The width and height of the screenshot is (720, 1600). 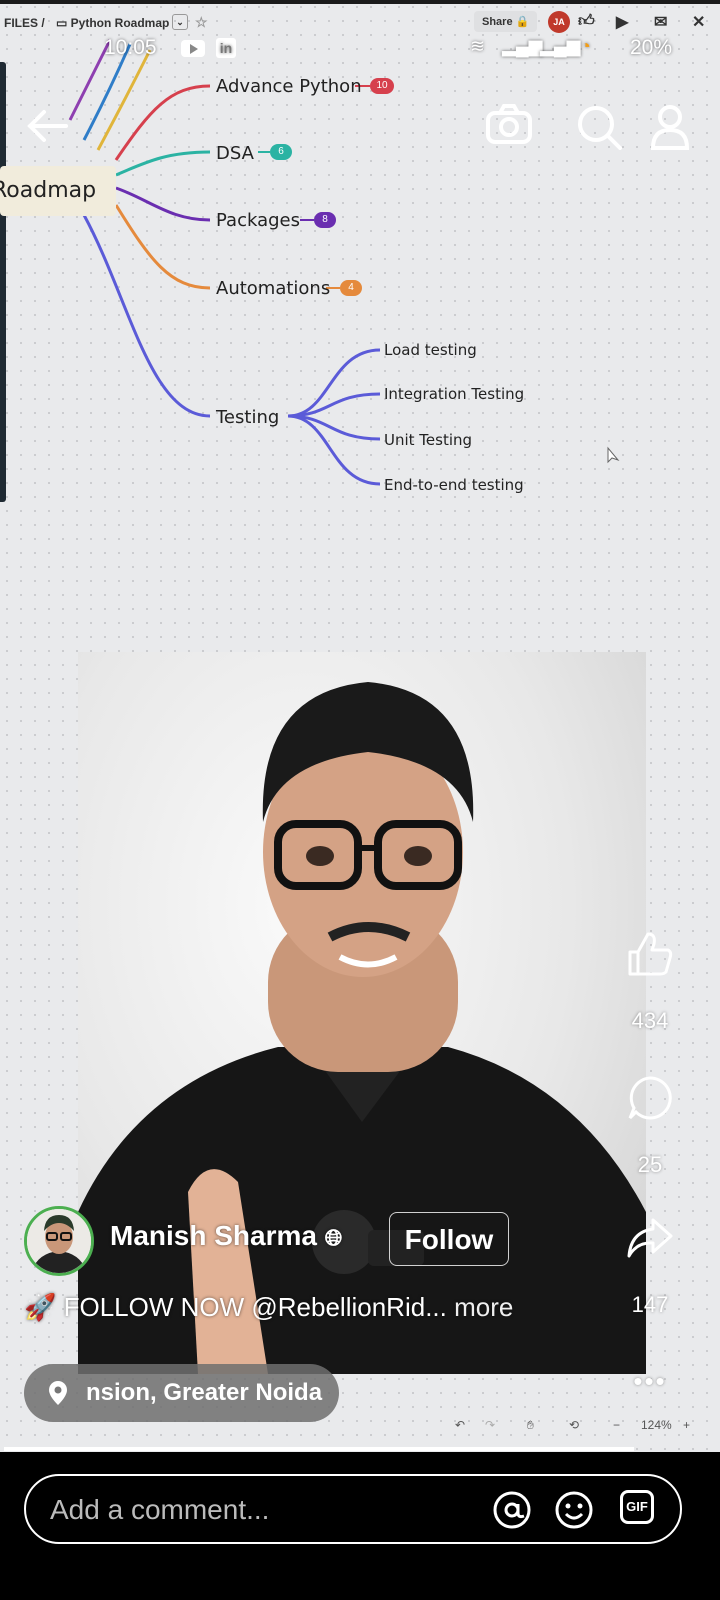 I want to click on search-icon, so click(x=599, y=127).